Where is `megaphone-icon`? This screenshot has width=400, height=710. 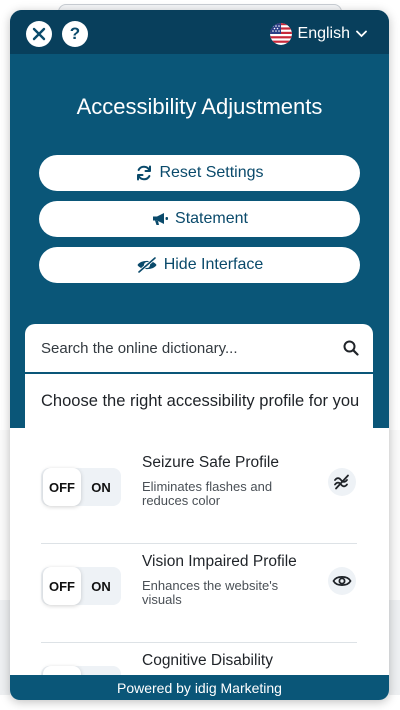
megaphone-icon is located at coordinates (161, 219).